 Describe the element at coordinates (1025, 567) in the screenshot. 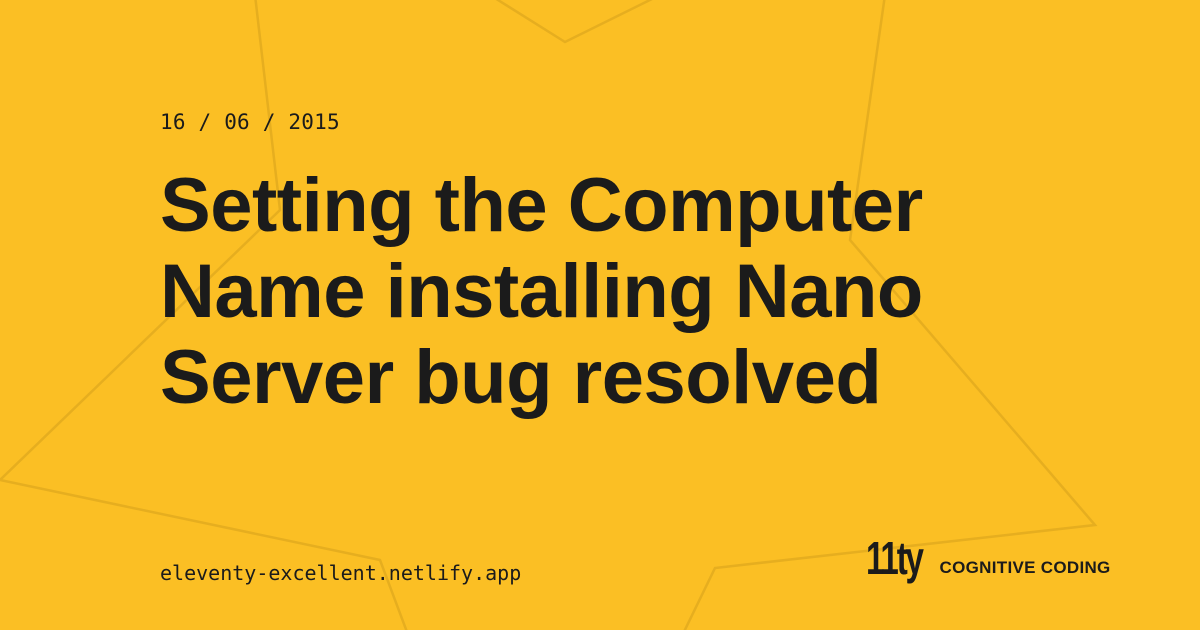

I see `site-name: COGNITIVE CODING` at that location.